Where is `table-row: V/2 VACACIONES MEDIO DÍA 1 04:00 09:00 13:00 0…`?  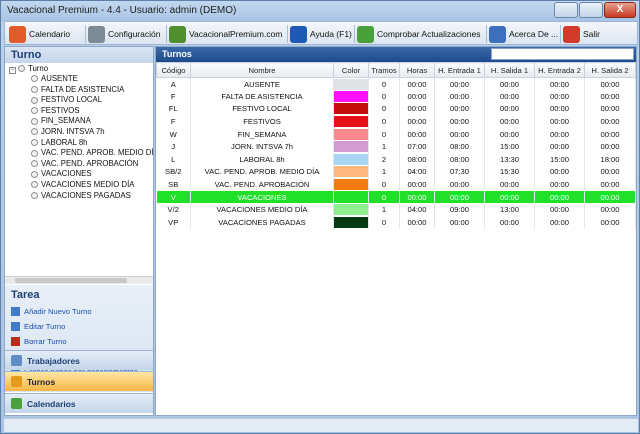
table-row: V/2 VACACIONES MEDIO DÍA 1 04:00 09:00 13:00 0… is located at coordinates (396, 210).